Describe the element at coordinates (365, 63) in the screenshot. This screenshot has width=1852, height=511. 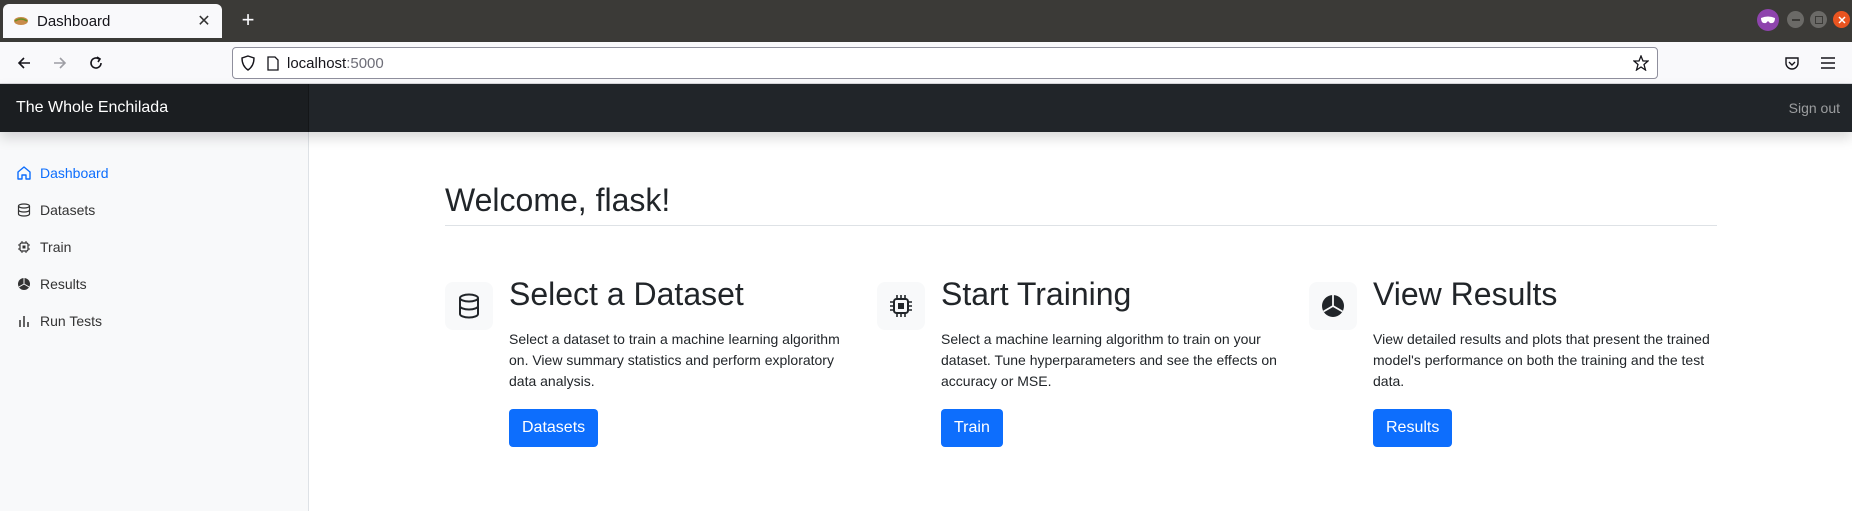
I see `url-port: :5000` at that location.